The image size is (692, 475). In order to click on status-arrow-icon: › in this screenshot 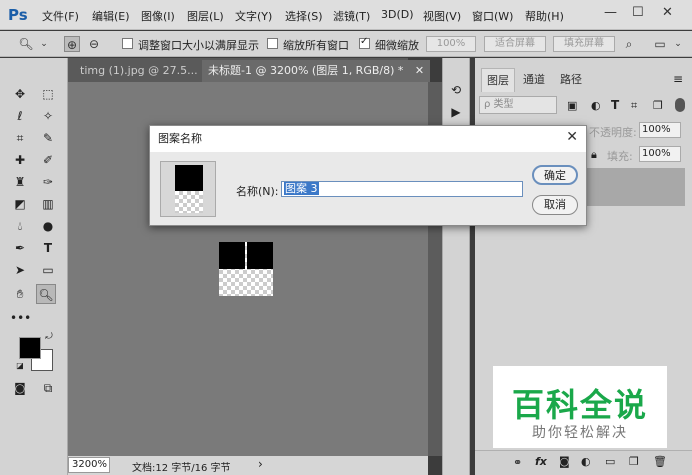, I will do `click(260, 464)`.